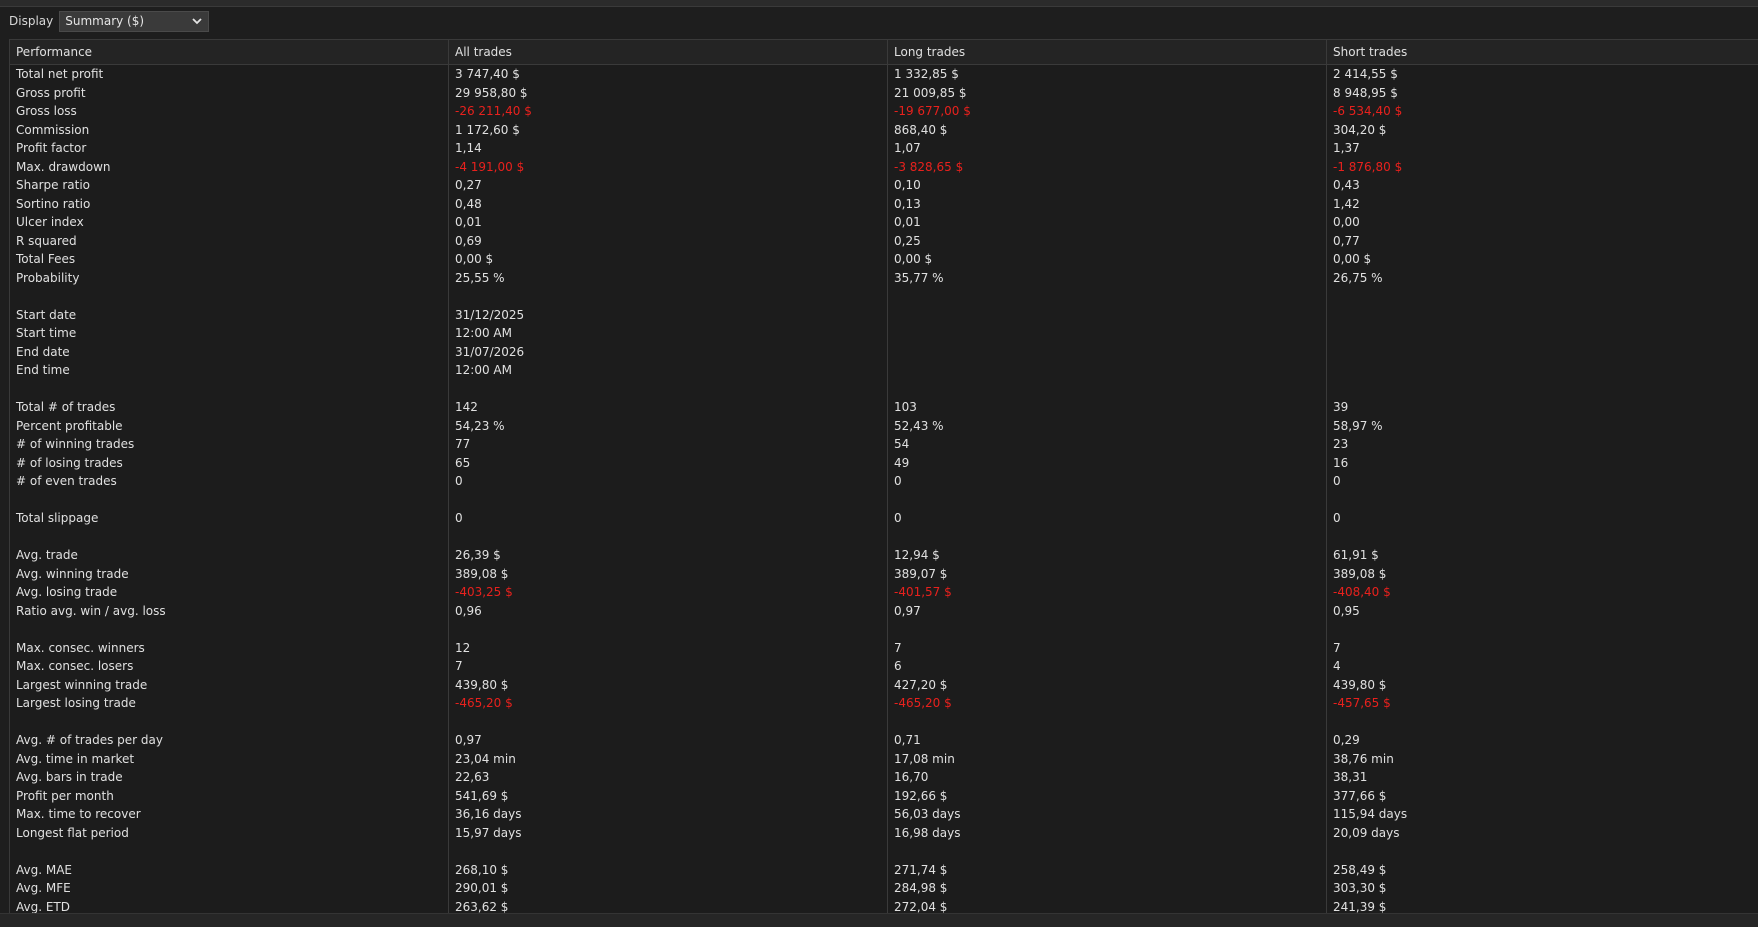 This screenshot has height=927, width=1758. I want to click on metric-label: Gross profit, so click(51, 92).